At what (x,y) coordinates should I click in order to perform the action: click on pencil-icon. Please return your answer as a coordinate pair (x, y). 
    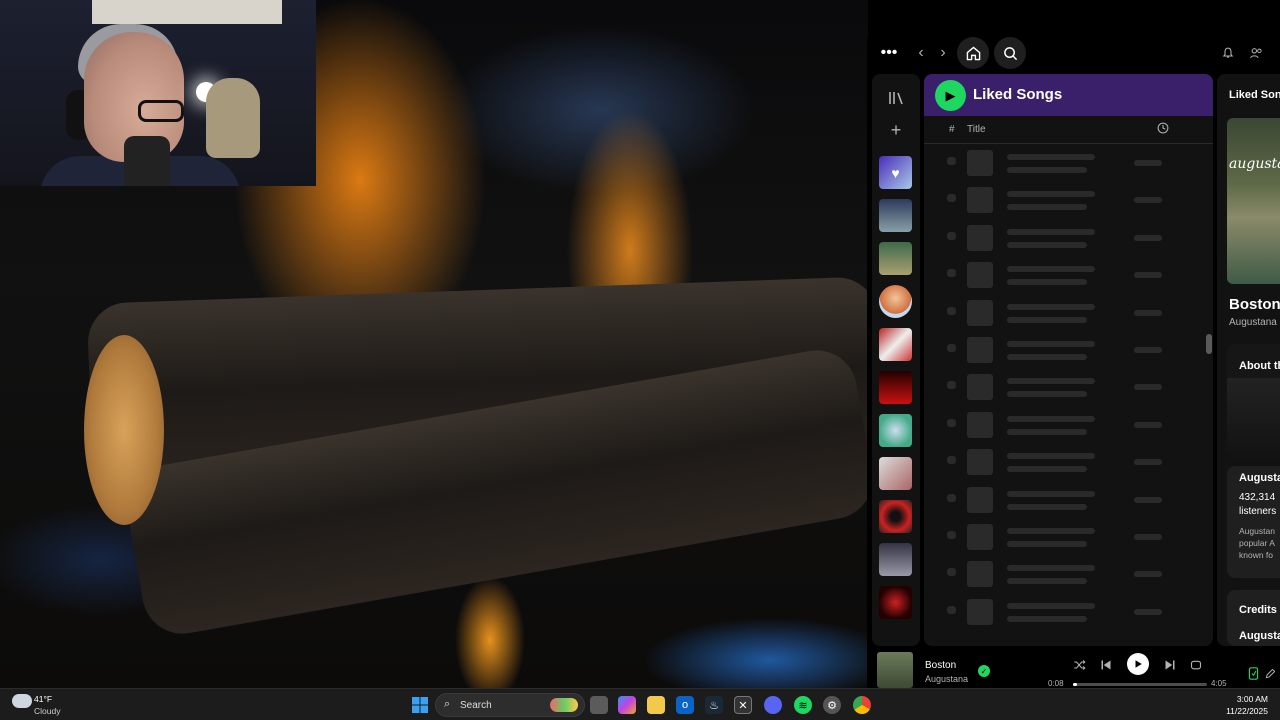
    Looking at the image, I should click on (1270, 673).